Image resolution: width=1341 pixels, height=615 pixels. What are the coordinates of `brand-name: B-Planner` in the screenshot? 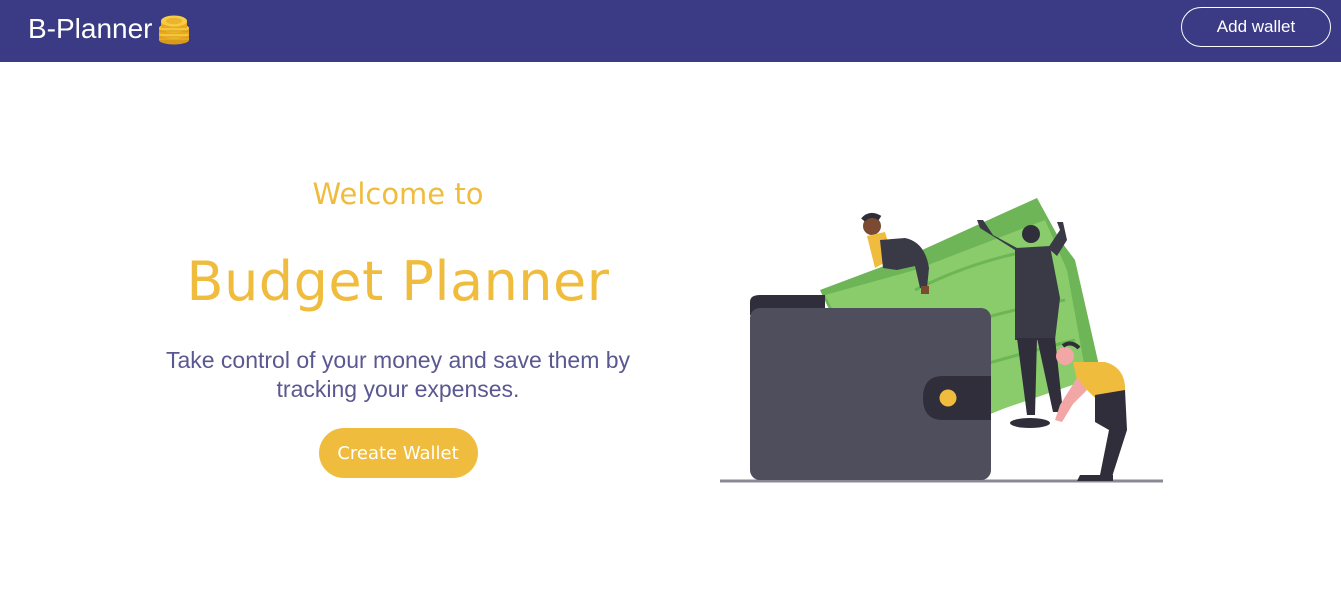 It's located at (90, 28).